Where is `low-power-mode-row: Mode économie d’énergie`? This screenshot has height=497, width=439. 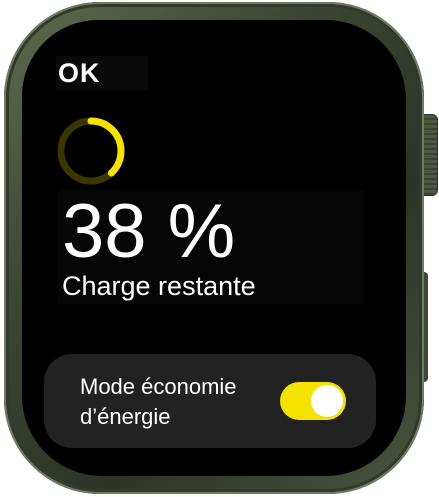
low-power-mode-row: Mode économie d’énergie is located at coordinates (210, 401).